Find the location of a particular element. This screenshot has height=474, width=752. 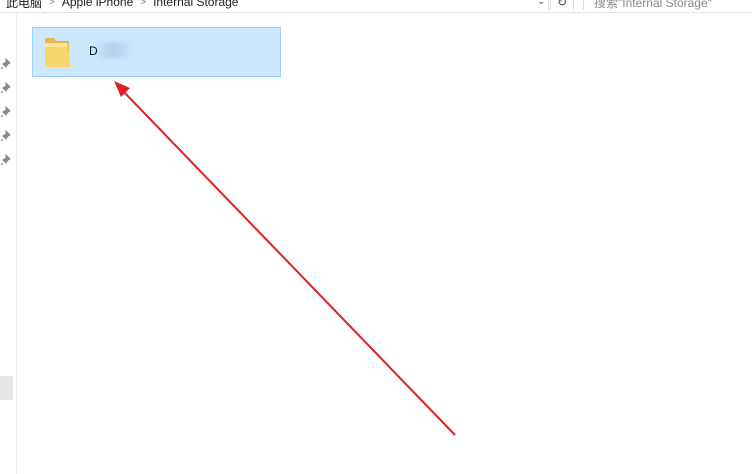

breadcrumb-internal-storage: Internal Storage is located at coordinates (195, 4).